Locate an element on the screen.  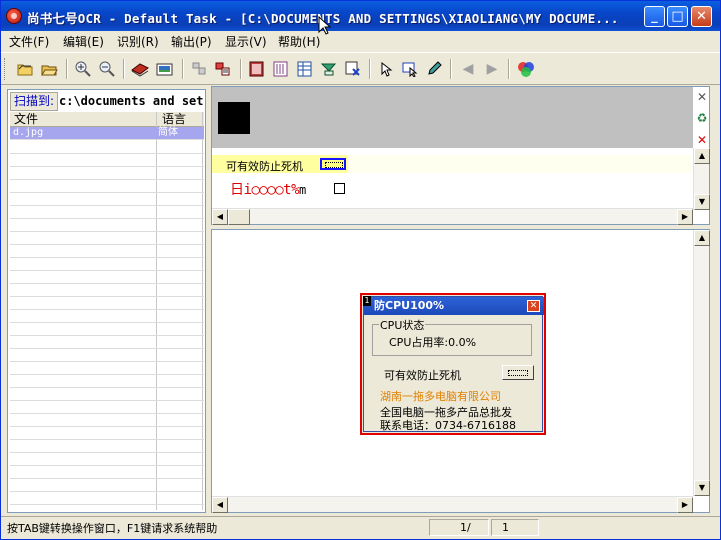
recognized-line: 可有效防止死机 is located at coordinates (452, 164).